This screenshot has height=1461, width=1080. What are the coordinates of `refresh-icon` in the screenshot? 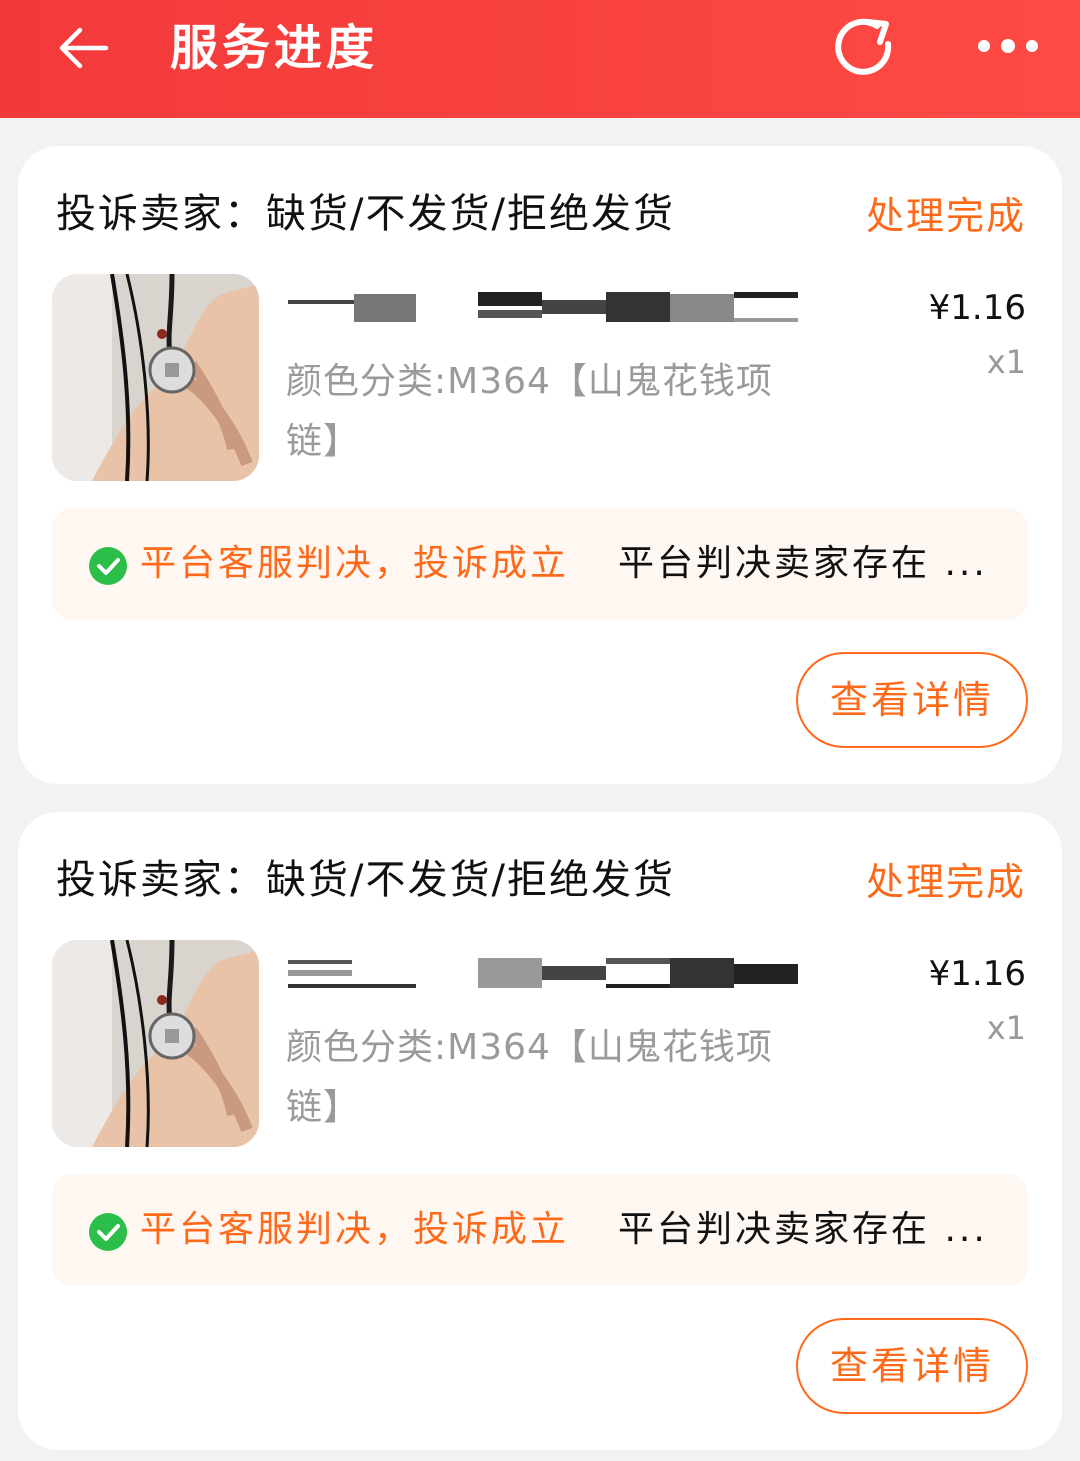 It's located at (865, 48).